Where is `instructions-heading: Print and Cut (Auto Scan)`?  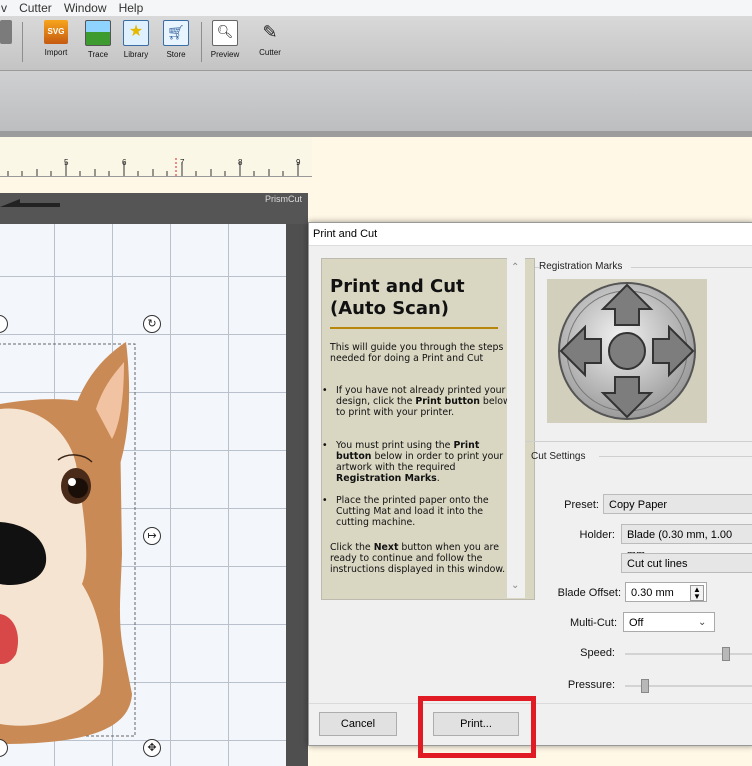 instructions-heading: Print and Cut (Auto Scan) is located at coordinates (397, 297).